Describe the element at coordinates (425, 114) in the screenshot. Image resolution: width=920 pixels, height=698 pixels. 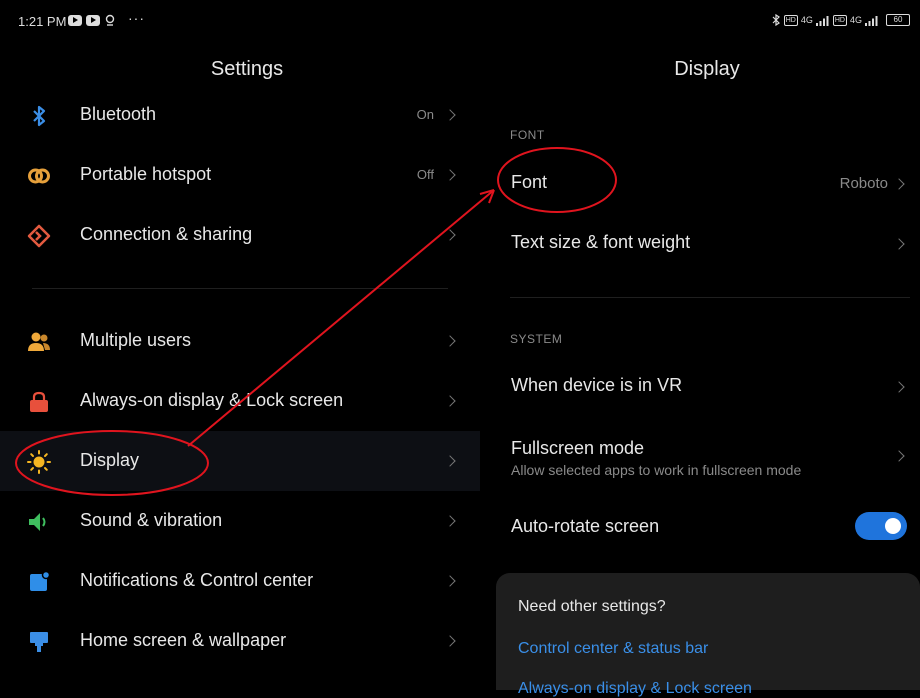
I see `settings-item-value: On` at that location.